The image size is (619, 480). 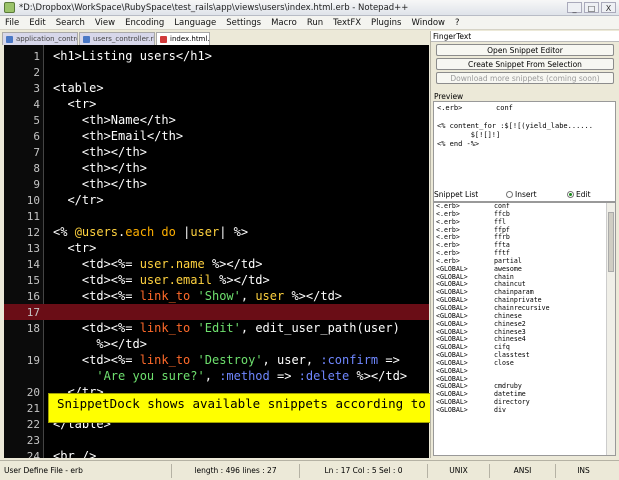 I want to click on download-snippets-button: Download more snippets (coming soon), so click(x=525, y=78).